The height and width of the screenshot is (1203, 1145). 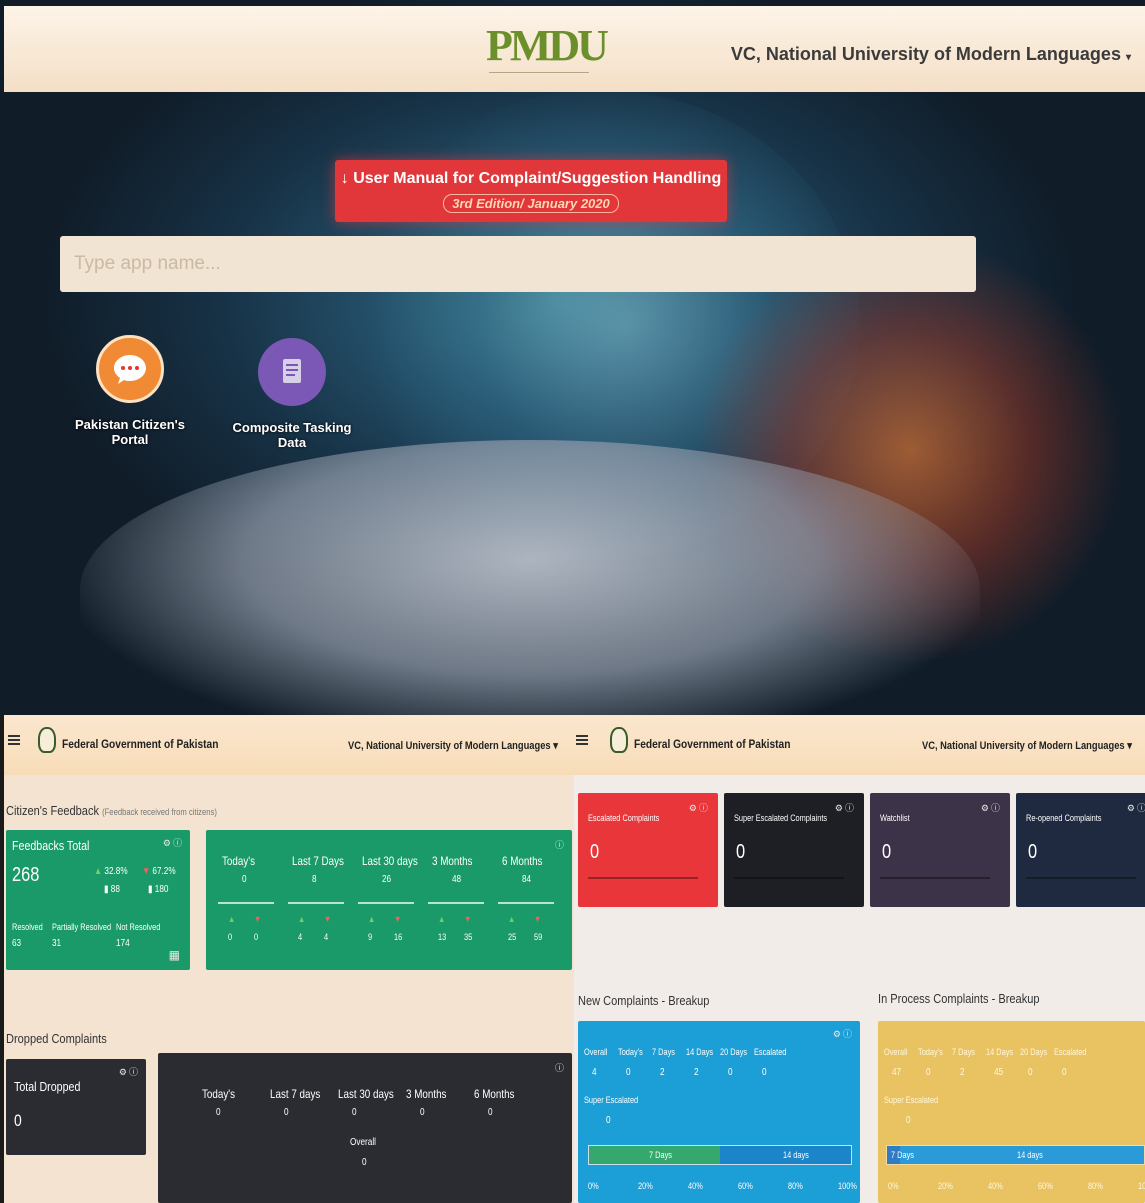 I want to click on period-up: 13, so click(x=442, y=937).